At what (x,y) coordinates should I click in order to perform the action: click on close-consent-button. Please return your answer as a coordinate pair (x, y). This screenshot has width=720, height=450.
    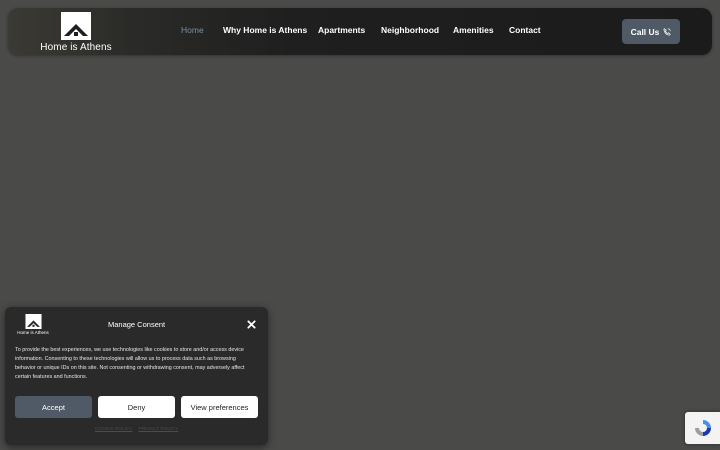
    Looking at the image, I should click on (251, 324).